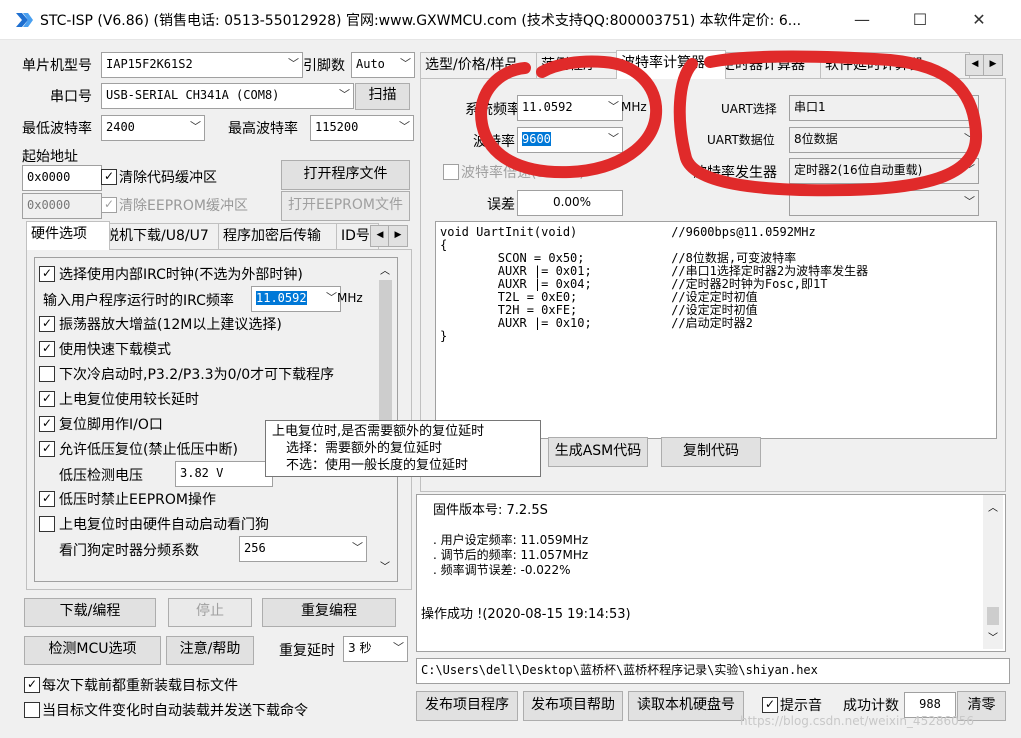 The image size is (1021, 738). I want to click on delay-select: 3 秒 ﹀, so click(375, 649).